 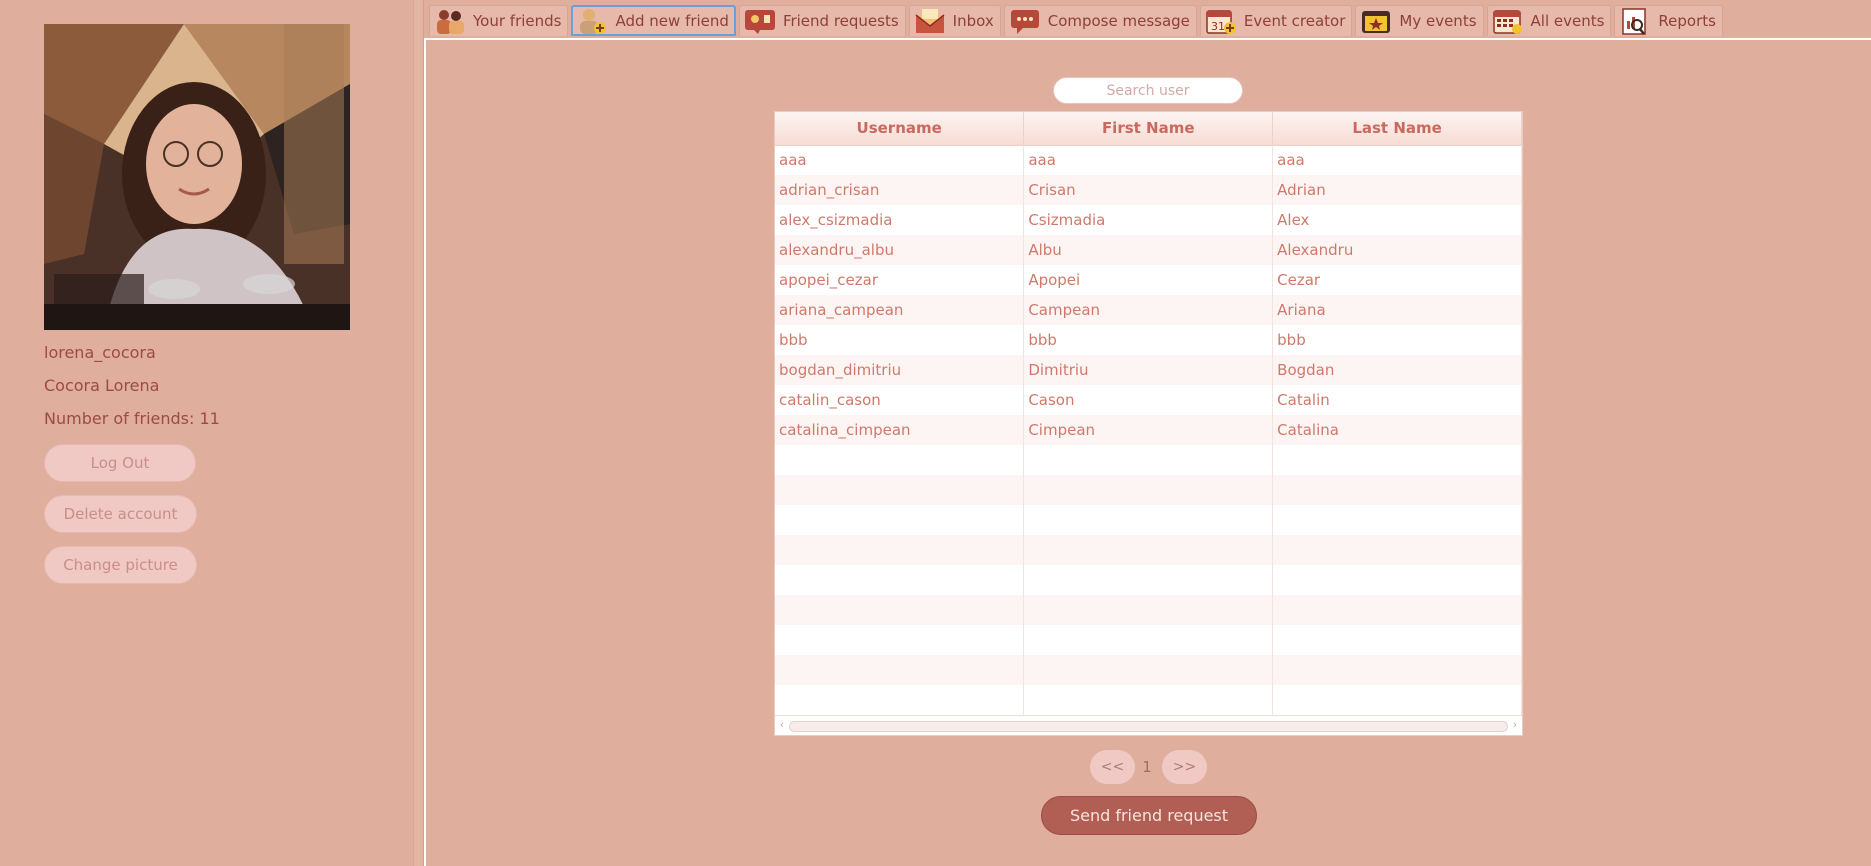 What do you see at coordinates (102, 385) in the screenshot?
I see `profile-full-name: Cocora Lorena` at bounding box center [102, 385].